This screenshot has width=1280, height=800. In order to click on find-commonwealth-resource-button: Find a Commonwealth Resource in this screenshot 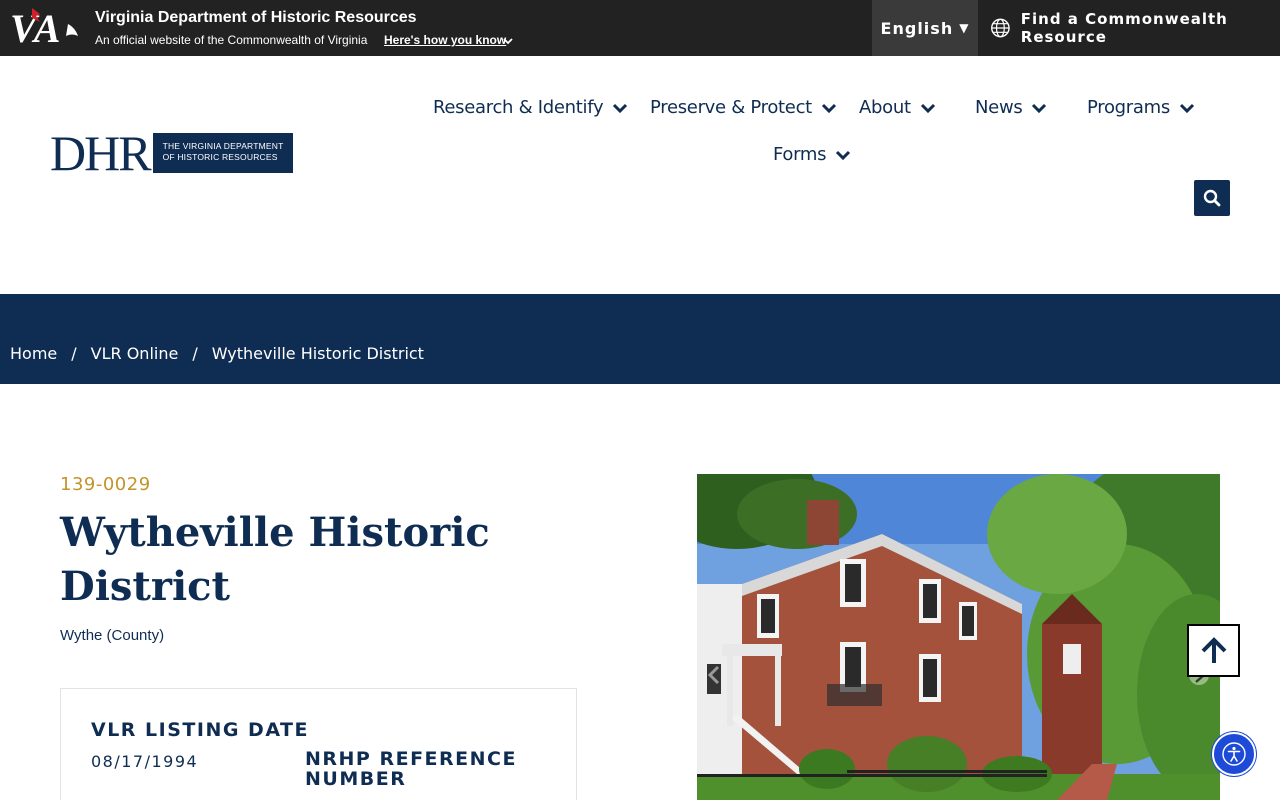, I will do `click(1129, 28)`.